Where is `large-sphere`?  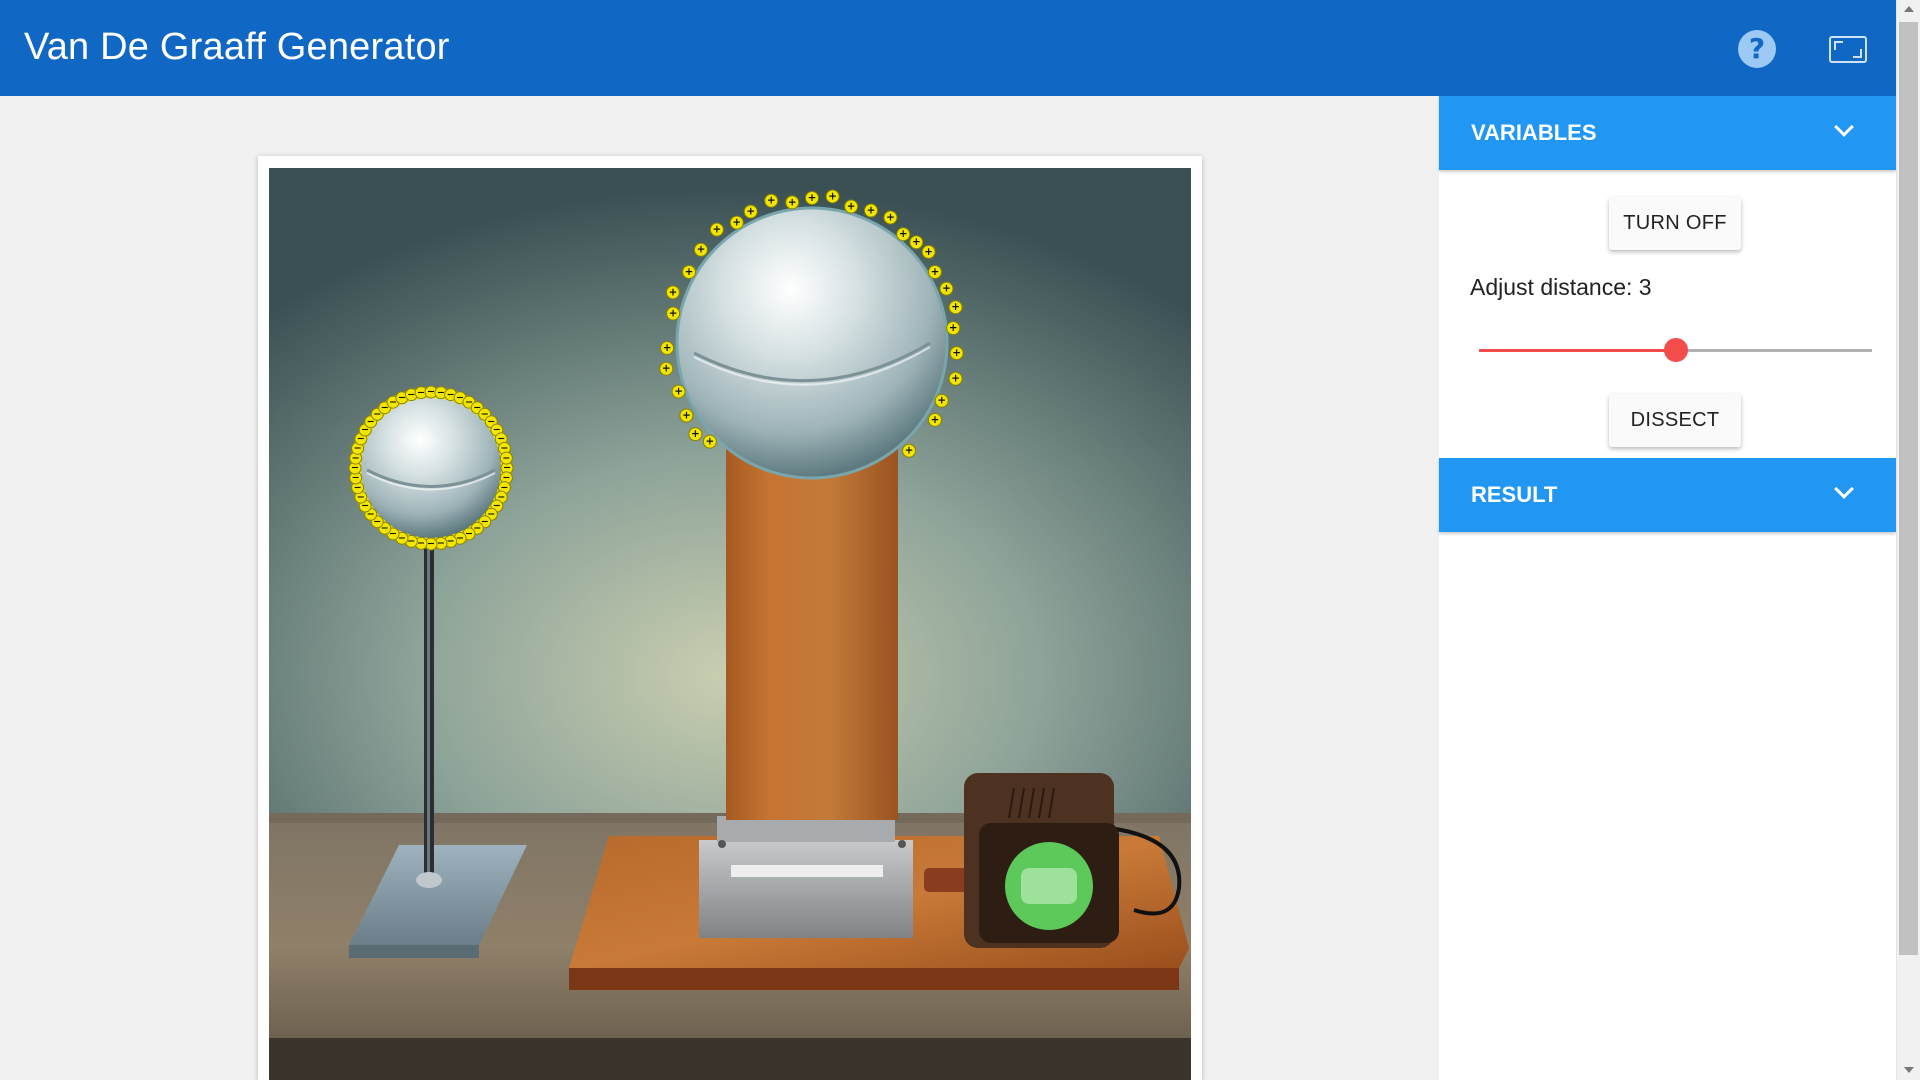
large-sphere is located at coordinates (812, 343).